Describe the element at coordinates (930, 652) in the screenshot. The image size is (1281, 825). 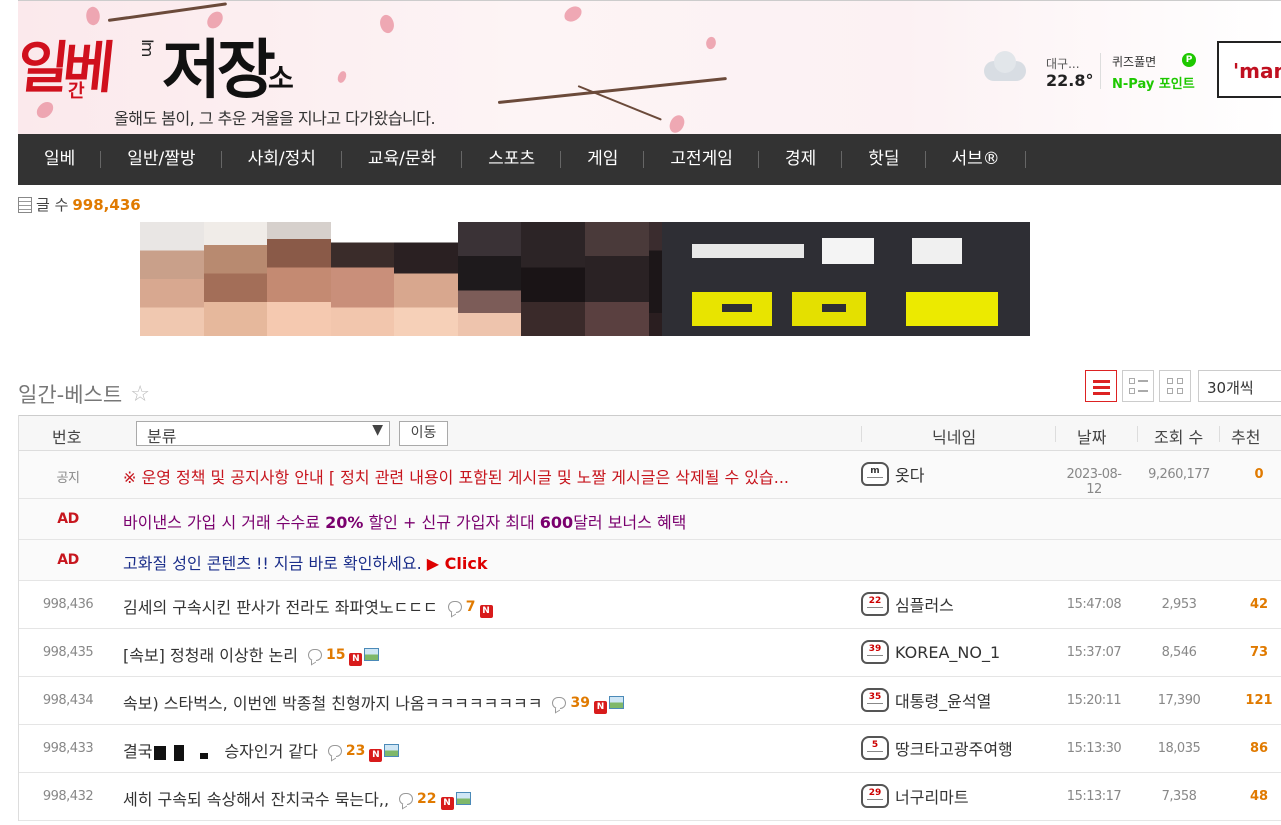
I see `author: 39 KOREA_NO_1` at that location.